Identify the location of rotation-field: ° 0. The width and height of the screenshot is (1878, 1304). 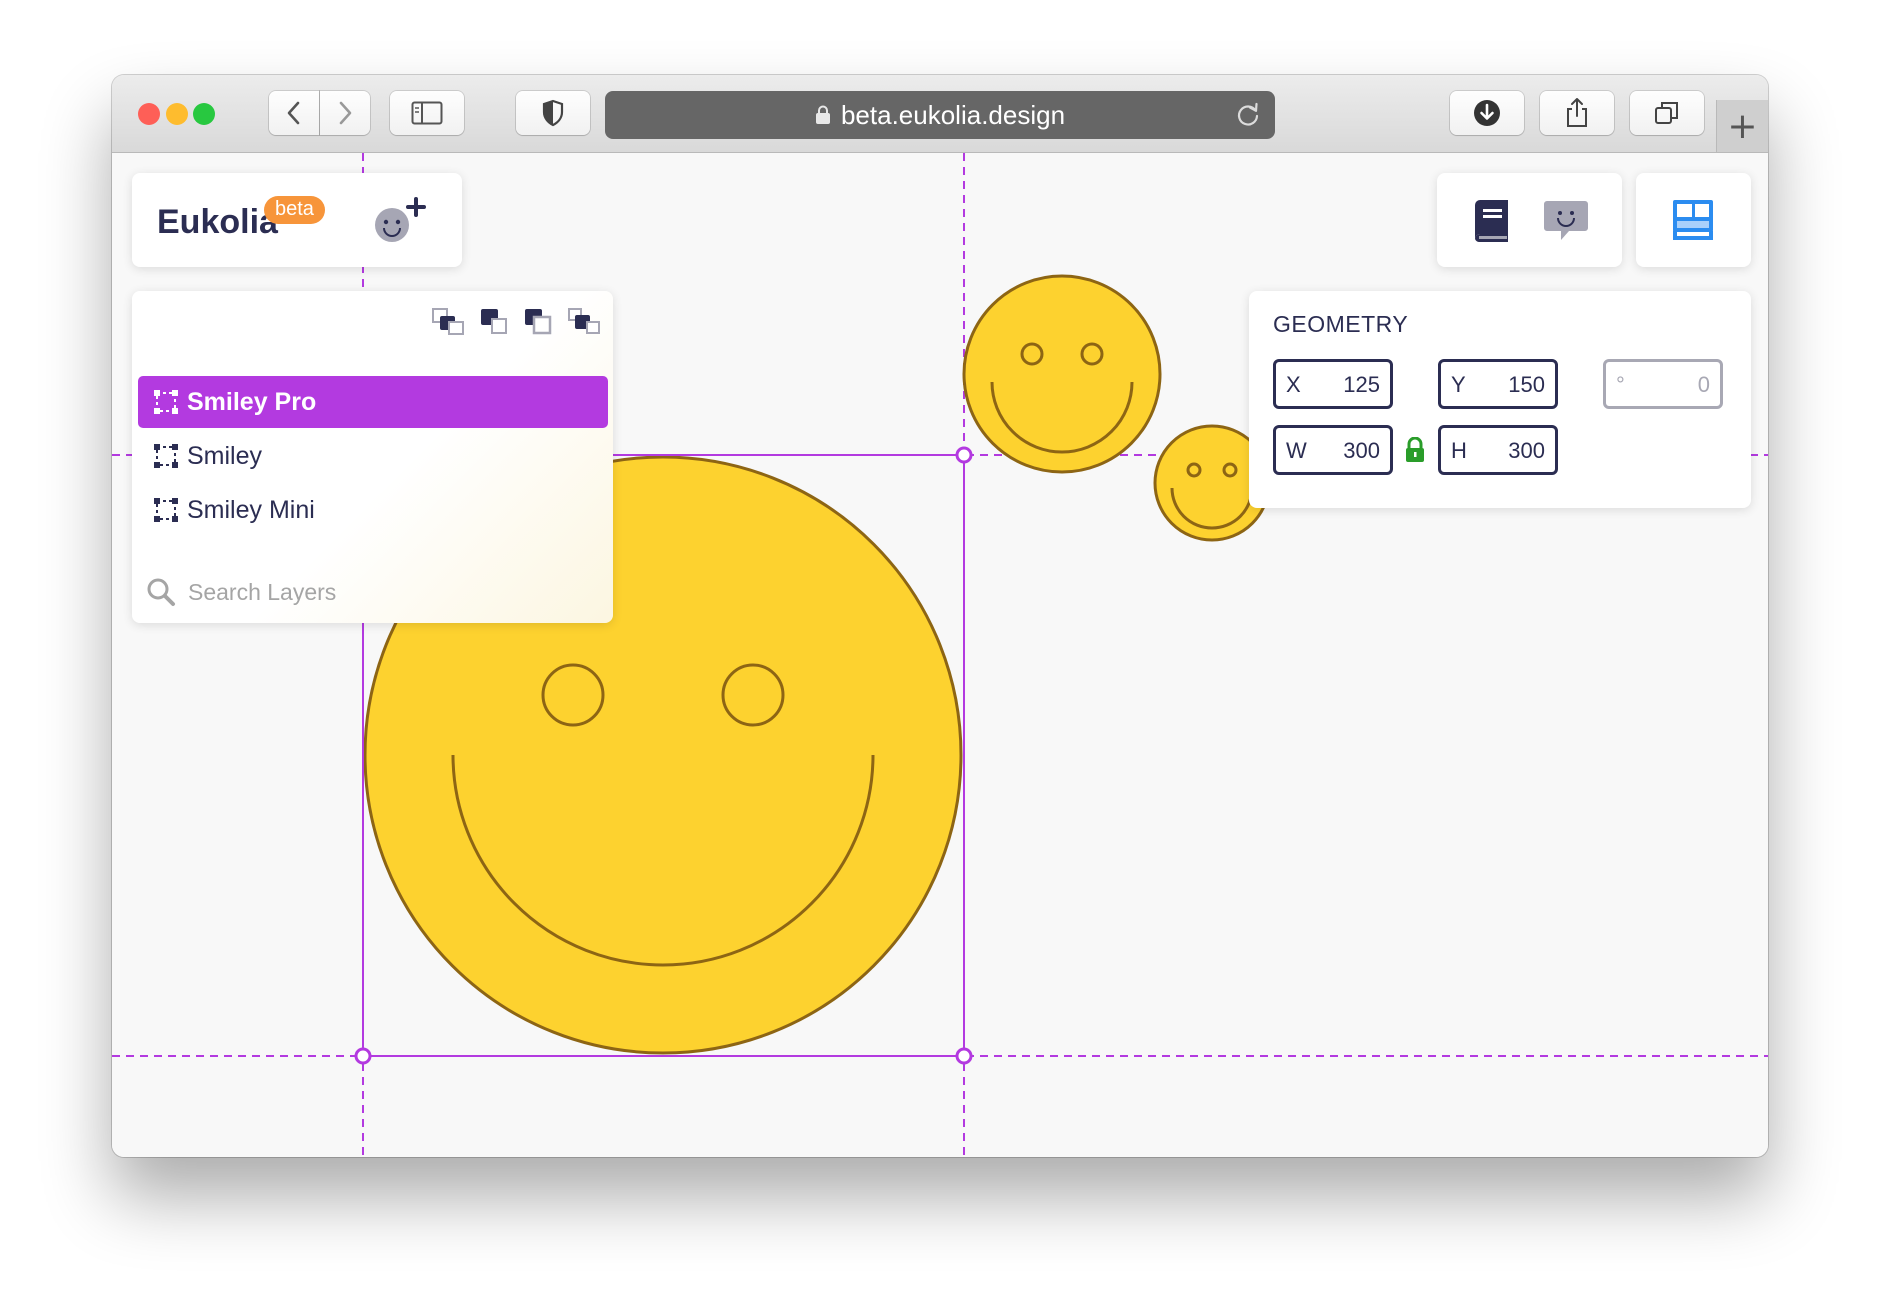
(1663, 384).